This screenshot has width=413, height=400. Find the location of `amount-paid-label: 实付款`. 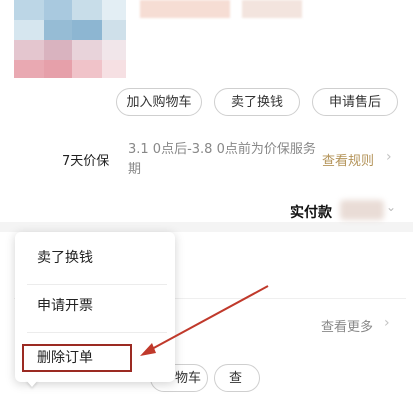

amount-paid-label: 实付款 is located at coordinates (311, 213).